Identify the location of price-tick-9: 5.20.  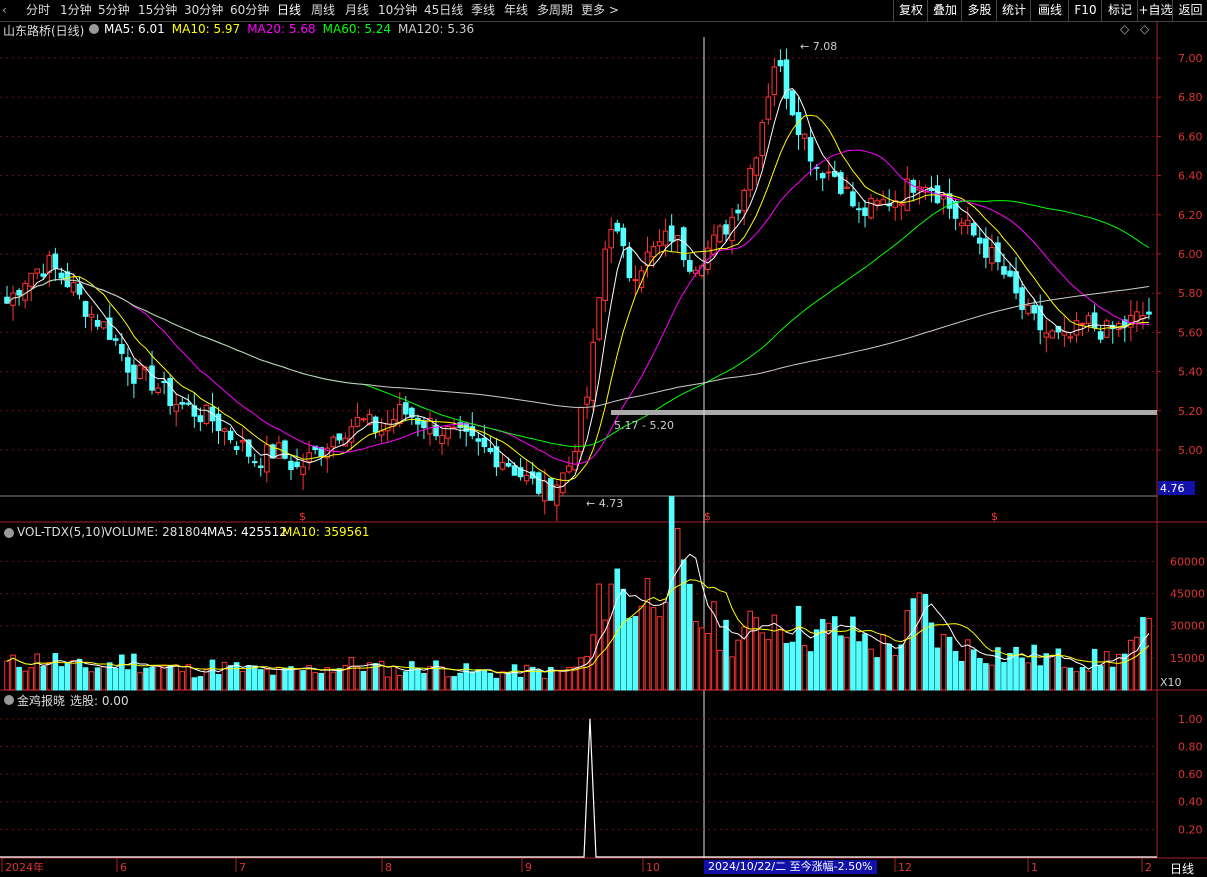
(1190, 411).